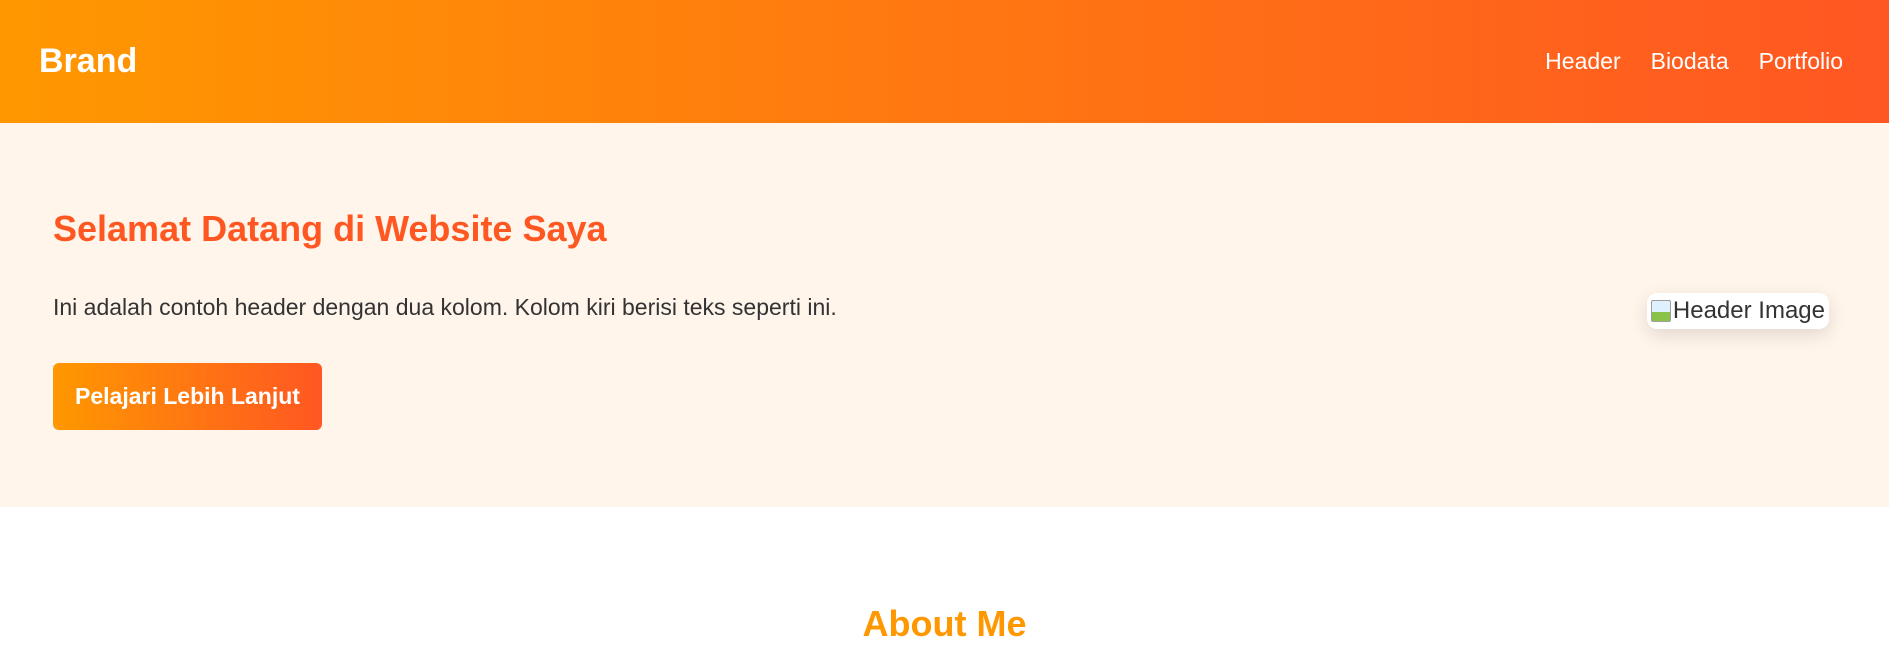 This screenshot has height=671, width=1889. What do you see at coordinates (187, 396) in the screenshot?
I see `learn-more-button: Pelajari Lebih Lanjut` at bounding box center [187, 396].